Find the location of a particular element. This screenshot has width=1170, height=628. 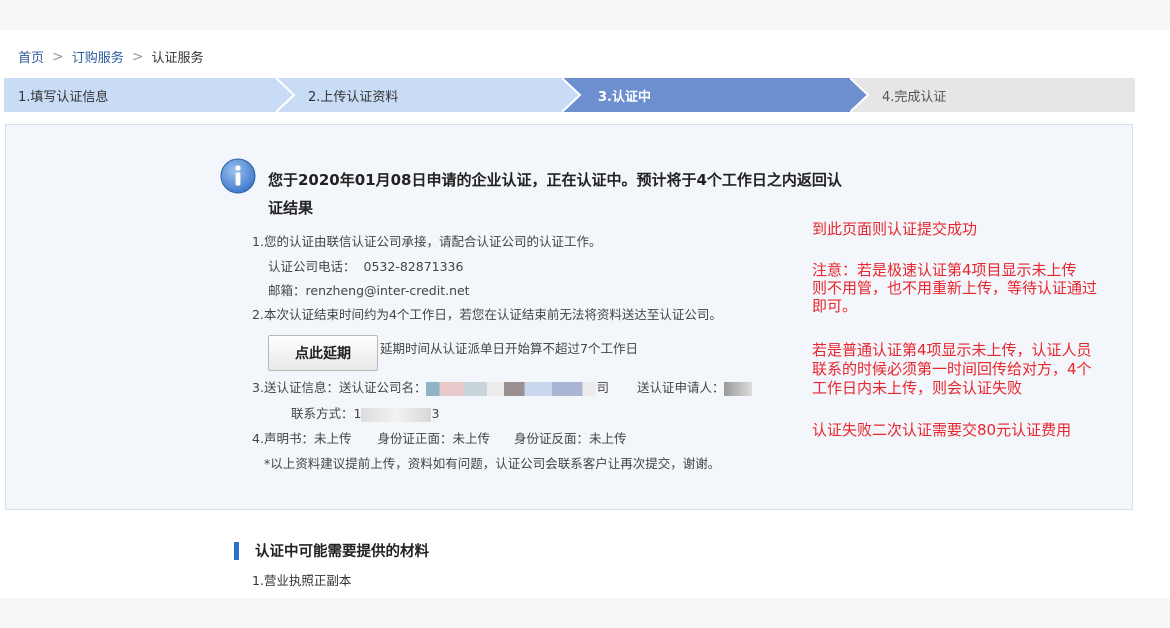

breadcrumb-home-link: 首页 is located at coordinates (31, 56).